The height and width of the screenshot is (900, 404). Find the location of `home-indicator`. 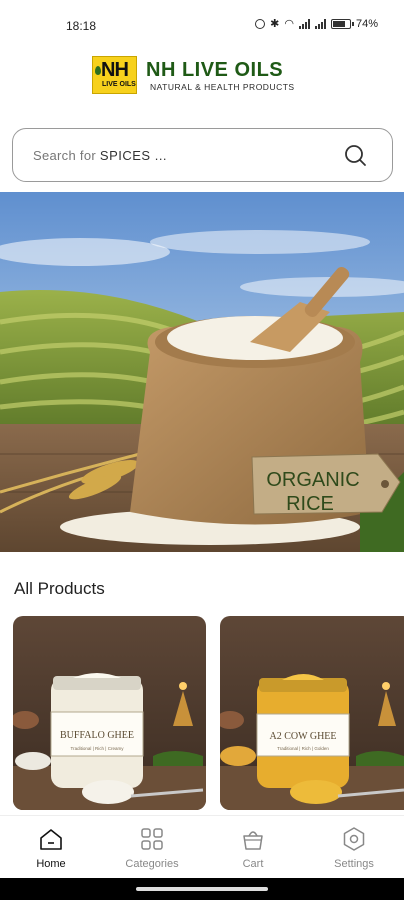

home-indicator is located at coordinates (202, 889).